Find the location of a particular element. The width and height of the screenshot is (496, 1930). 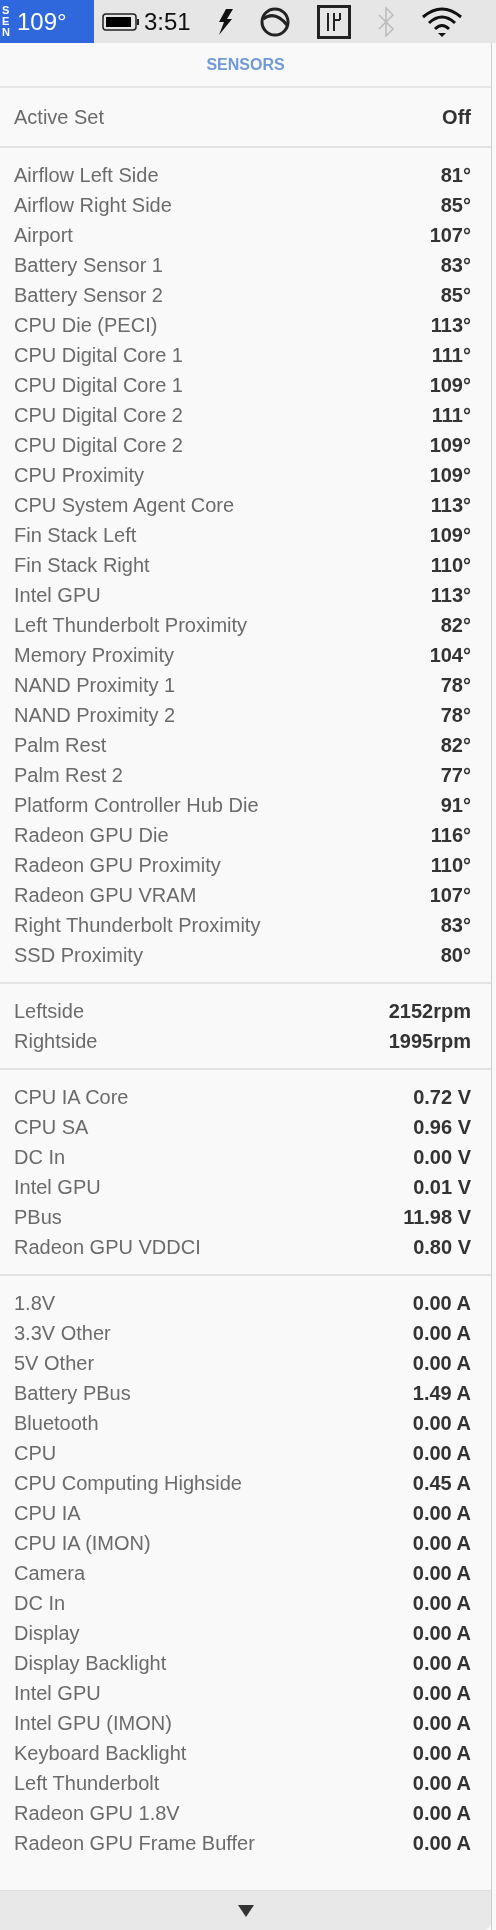

sensor-label: PBus is located at coordinates (38, 1217).